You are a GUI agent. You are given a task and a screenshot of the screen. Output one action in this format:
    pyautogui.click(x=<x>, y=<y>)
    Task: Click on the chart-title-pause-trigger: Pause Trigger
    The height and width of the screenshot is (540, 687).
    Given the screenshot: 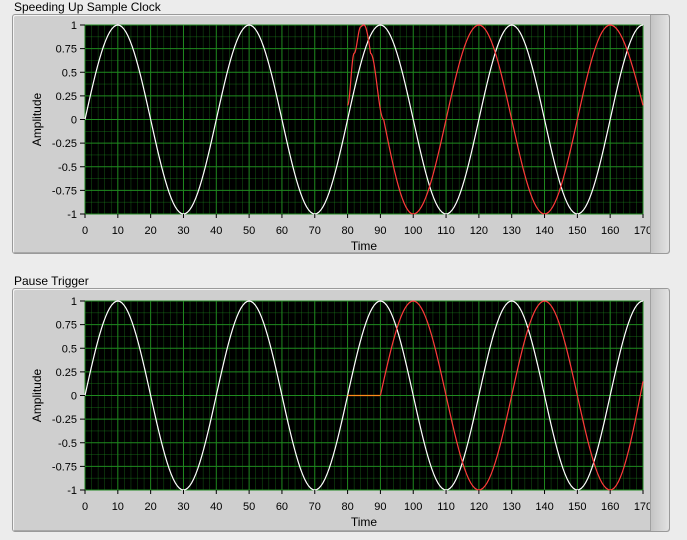 What is the action you would take?
    pyautogui.click(x=51, y=281)
    